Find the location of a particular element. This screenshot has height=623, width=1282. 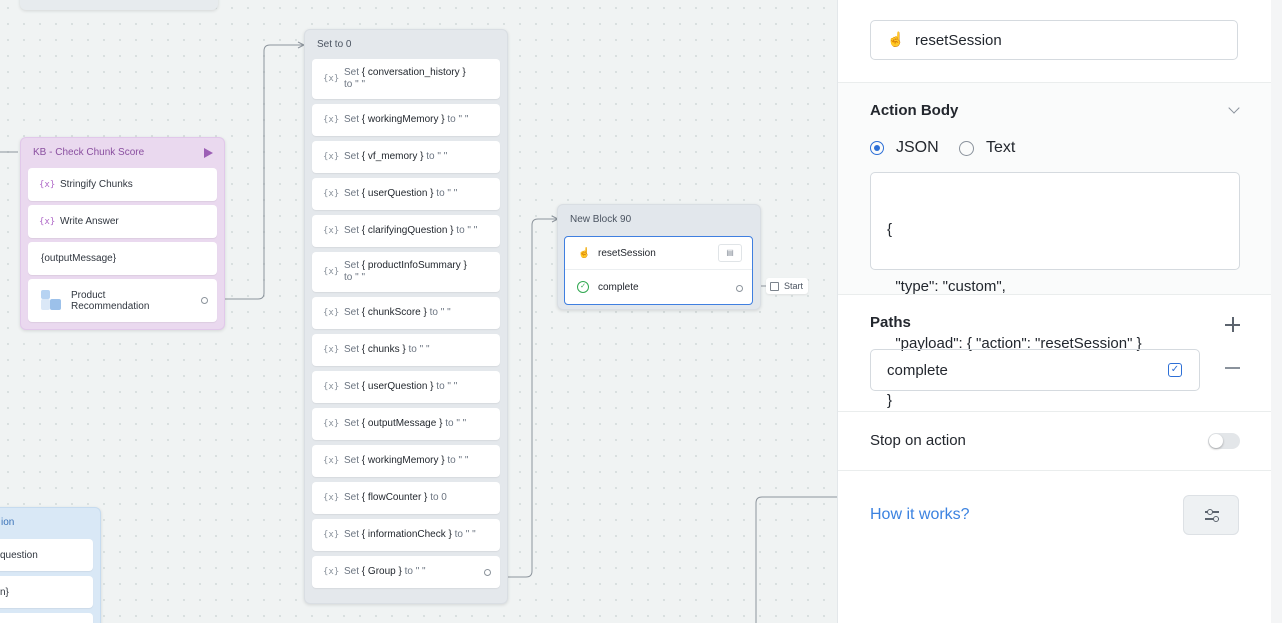

clipped-block-top is located at coordinates (119, 5).